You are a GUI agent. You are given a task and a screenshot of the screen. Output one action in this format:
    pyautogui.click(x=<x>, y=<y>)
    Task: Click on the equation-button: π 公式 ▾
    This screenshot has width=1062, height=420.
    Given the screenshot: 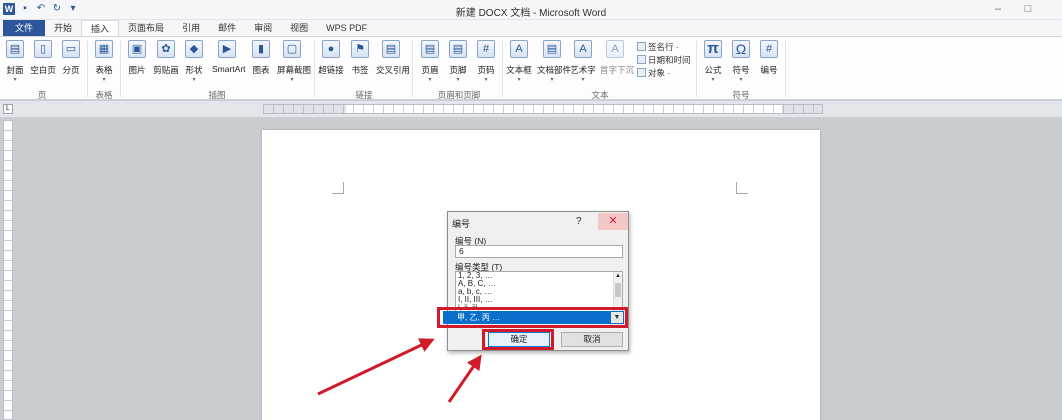 What is the action you would take?
    pyautogui.click(x=713, y=62)
    